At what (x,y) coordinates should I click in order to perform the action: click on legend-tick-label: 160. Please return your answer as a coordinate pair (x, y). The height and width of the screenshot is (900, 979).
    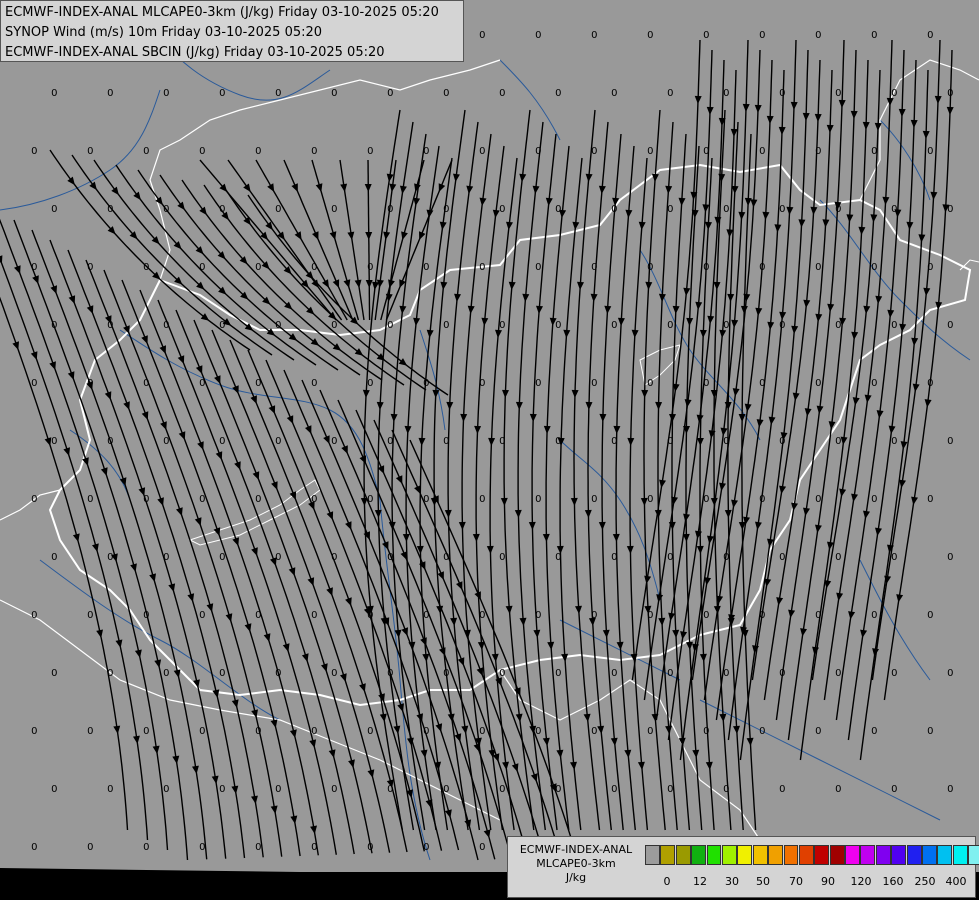
    Looking at the image, I should click on (893, 881).